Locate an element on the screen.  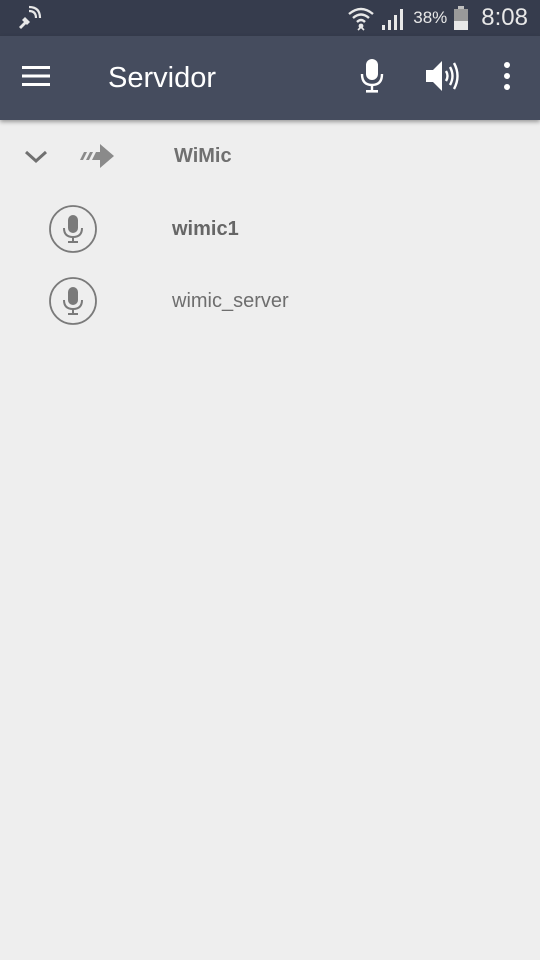
microphone-icon is located at coordinates (372, 78).